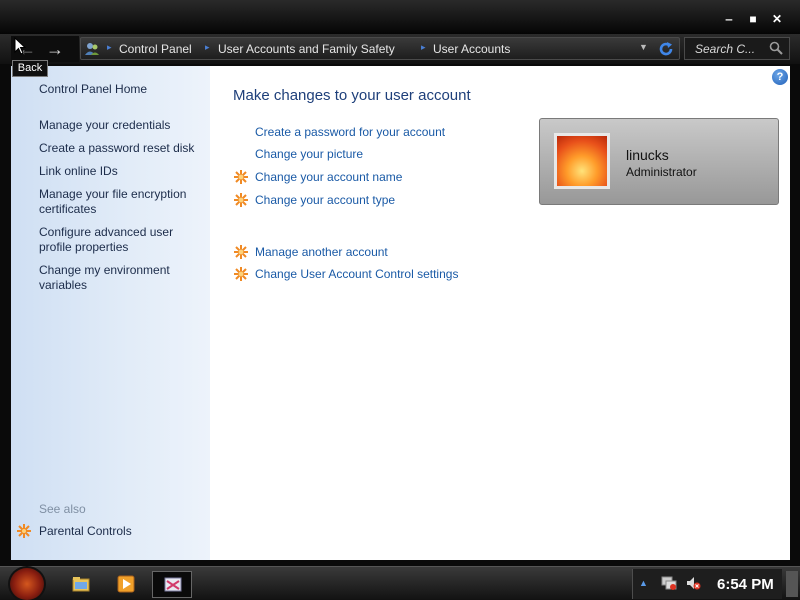 The image size is (800, 600). What do you see at coordinates (669, 583) in the screenshot?
I see `network-icon` at bounding box center [669, 583].